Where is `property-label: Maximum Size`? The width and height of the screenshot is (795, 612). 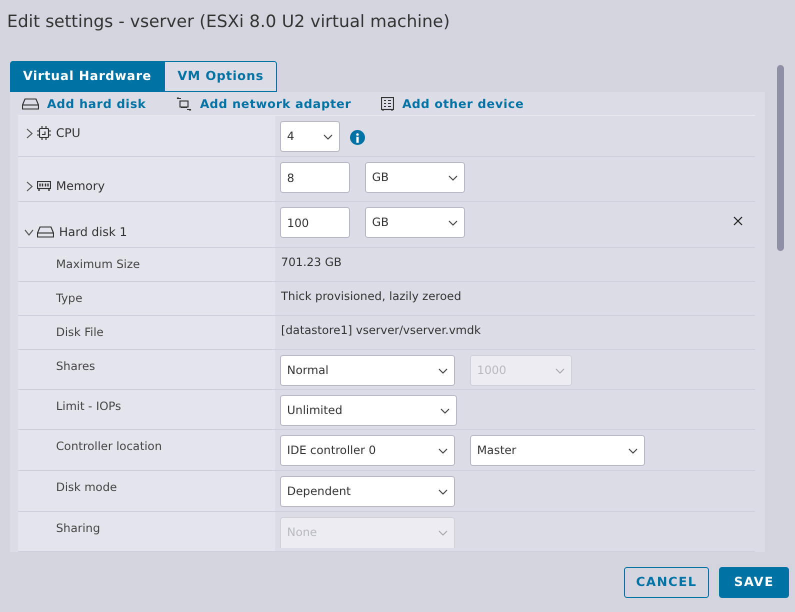 property-label: Maximum Size is located at coordinates (98, 264).